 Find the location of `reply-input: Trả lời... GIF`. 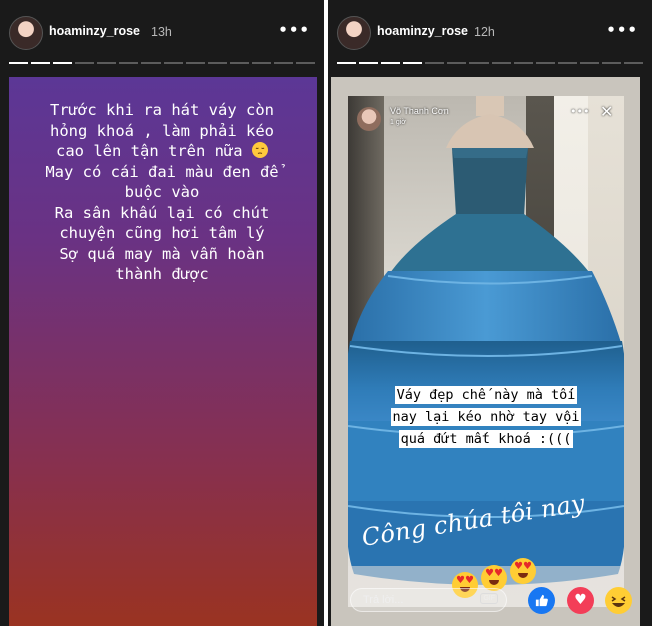

reply-input: Trả lời... GIF is located at coordinates (428, 600).